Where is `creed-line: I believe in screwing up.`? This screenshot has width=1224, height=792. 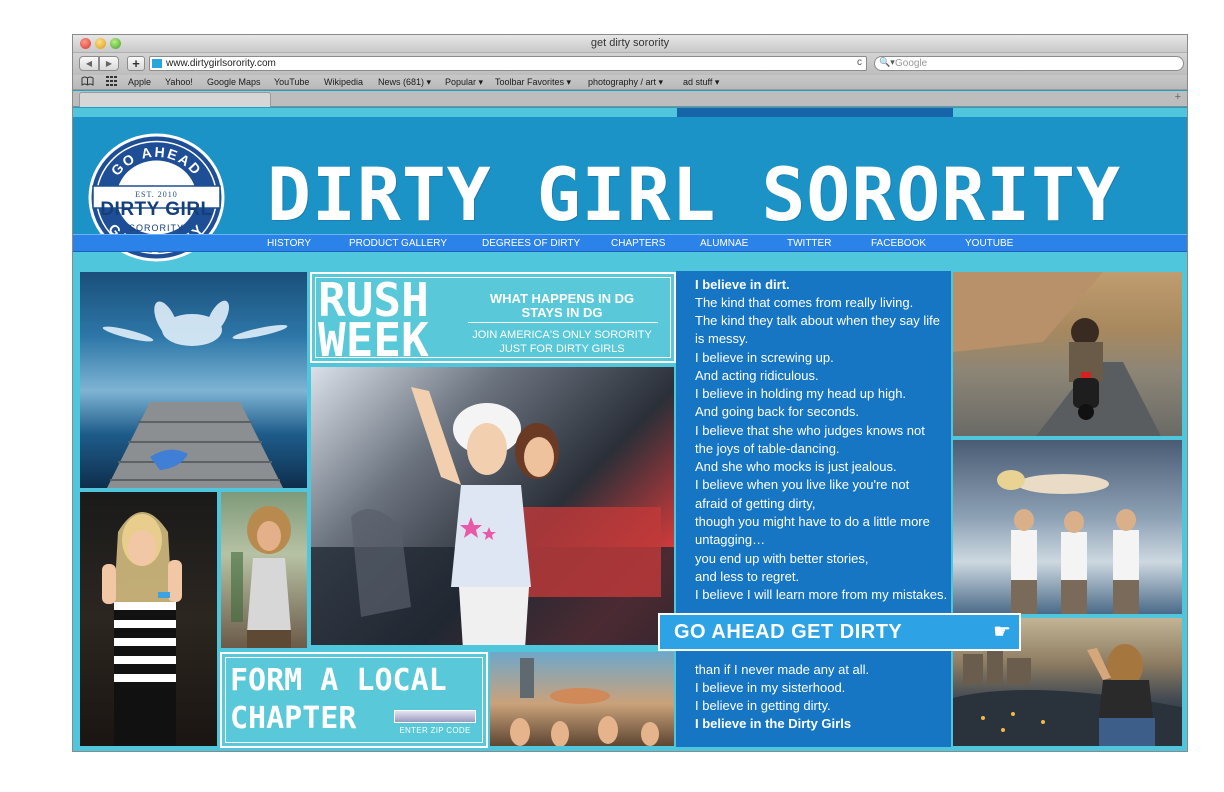 creed-line: I believe in screwing up. is located at coordinates (764, 357).